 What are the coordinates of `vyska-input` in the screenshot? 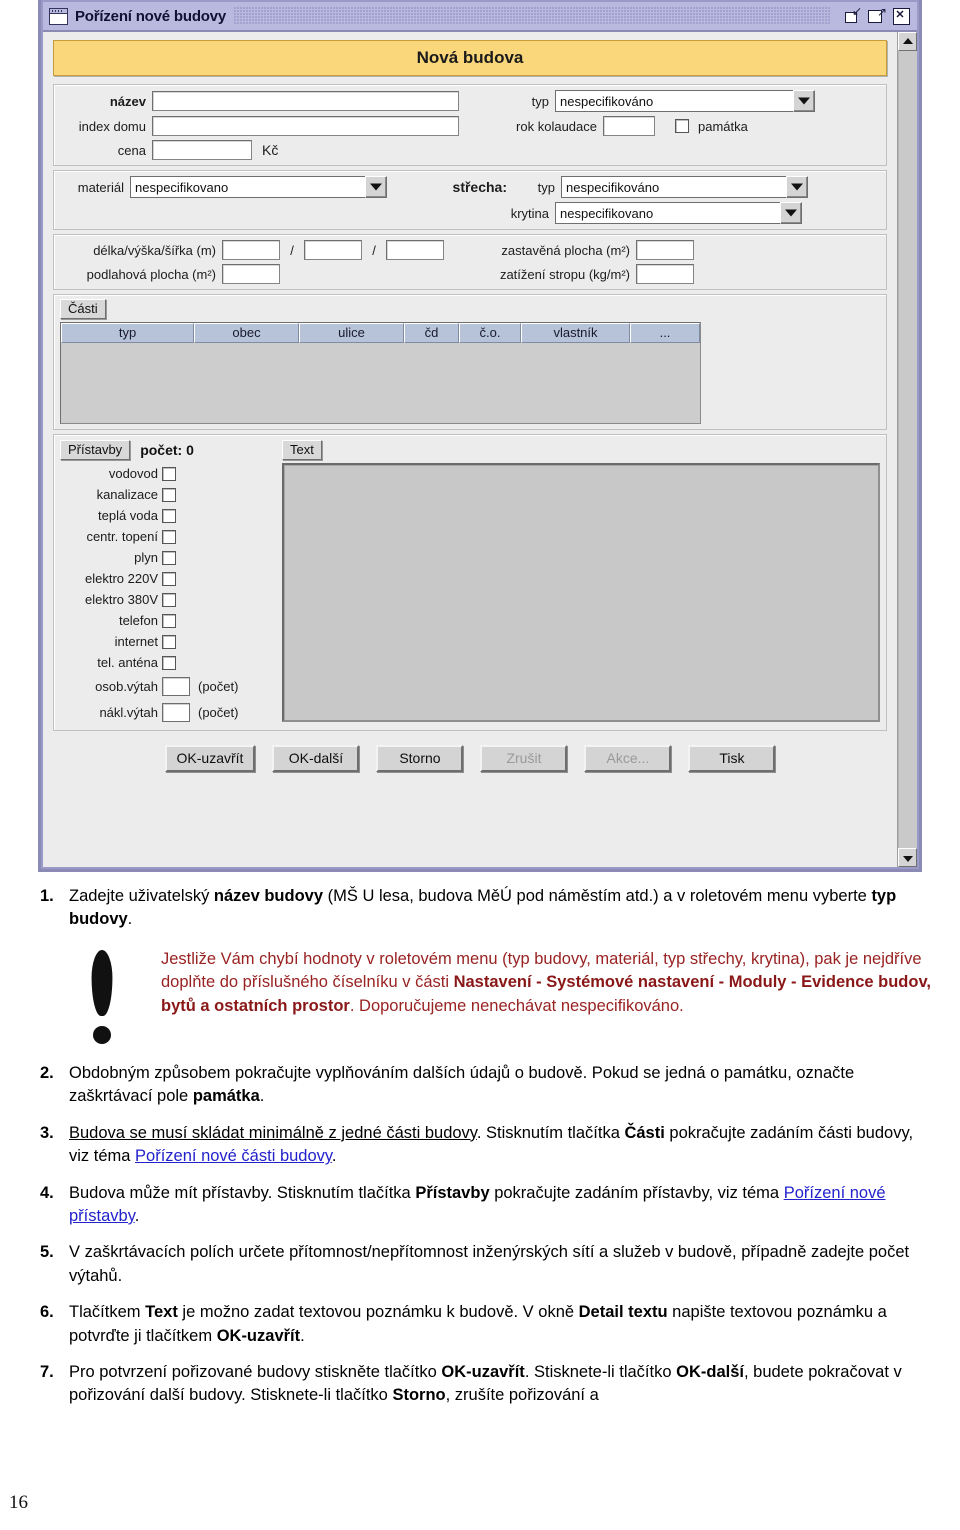 It's located at (333, 250).